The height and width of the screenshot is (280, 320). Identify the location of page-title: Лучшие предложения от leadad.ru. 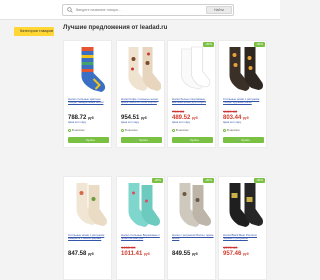
(115, 27).